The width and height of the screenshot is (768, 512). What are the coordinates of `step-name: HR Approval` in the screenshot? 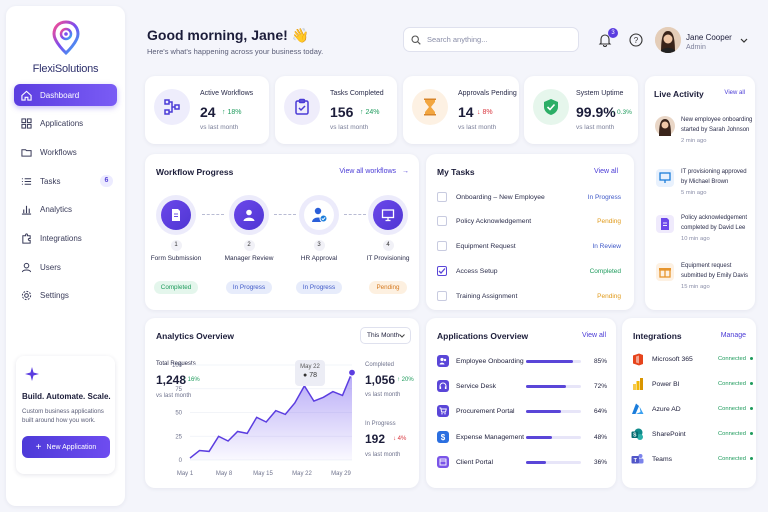 It's located at (319, 258).